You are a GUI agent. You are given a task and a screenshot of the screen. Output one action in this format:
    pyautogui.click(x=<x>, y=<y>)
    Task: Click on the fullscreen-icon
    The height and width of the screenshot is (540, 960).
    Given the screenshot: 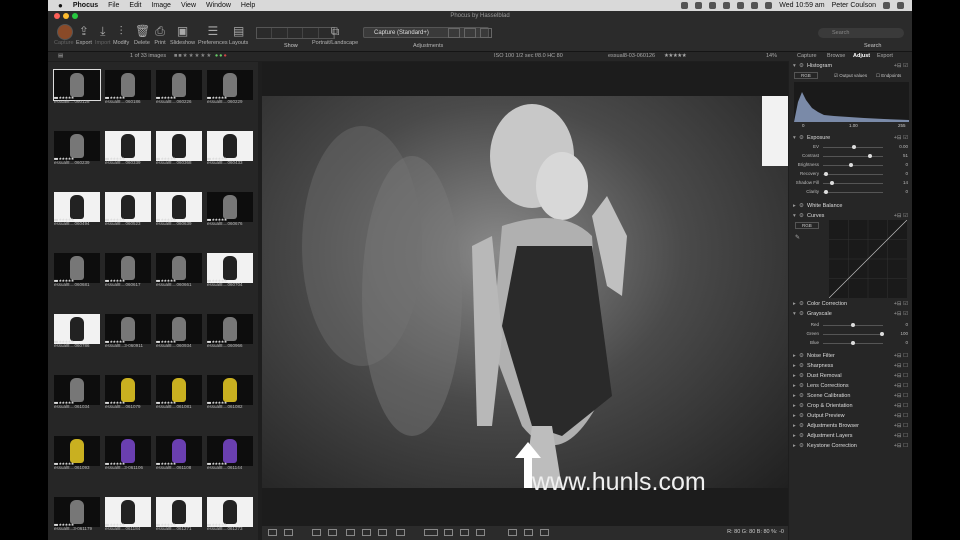 What is the action you would take?
    pyautogui.click(x=544, y=532)
    